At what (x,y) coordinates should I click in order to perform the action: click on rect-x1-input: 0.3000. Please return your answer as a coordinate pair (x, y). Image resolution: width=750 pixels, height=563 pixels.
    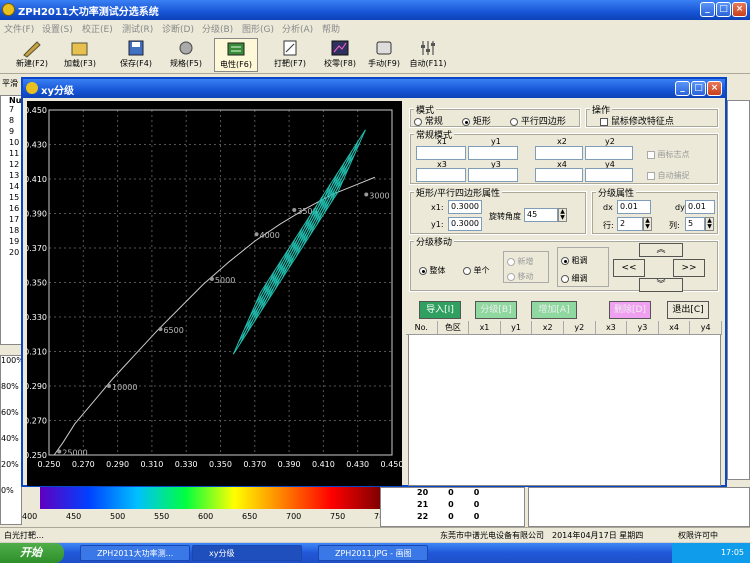
    Looking at the image, I should click on (465, 207).